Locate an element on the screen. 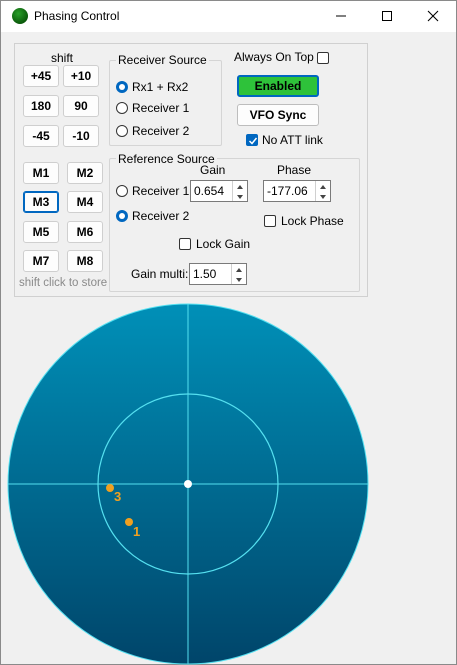 The image size is (457, 665). vfo-sync-button: VFO Sync is located at coordinates (278, 115).